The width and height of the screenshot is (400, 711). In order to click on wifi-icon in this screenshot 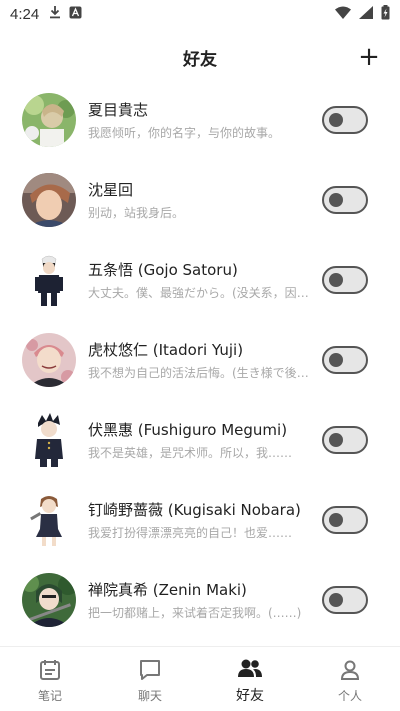, I will do `click(343, 14)`.